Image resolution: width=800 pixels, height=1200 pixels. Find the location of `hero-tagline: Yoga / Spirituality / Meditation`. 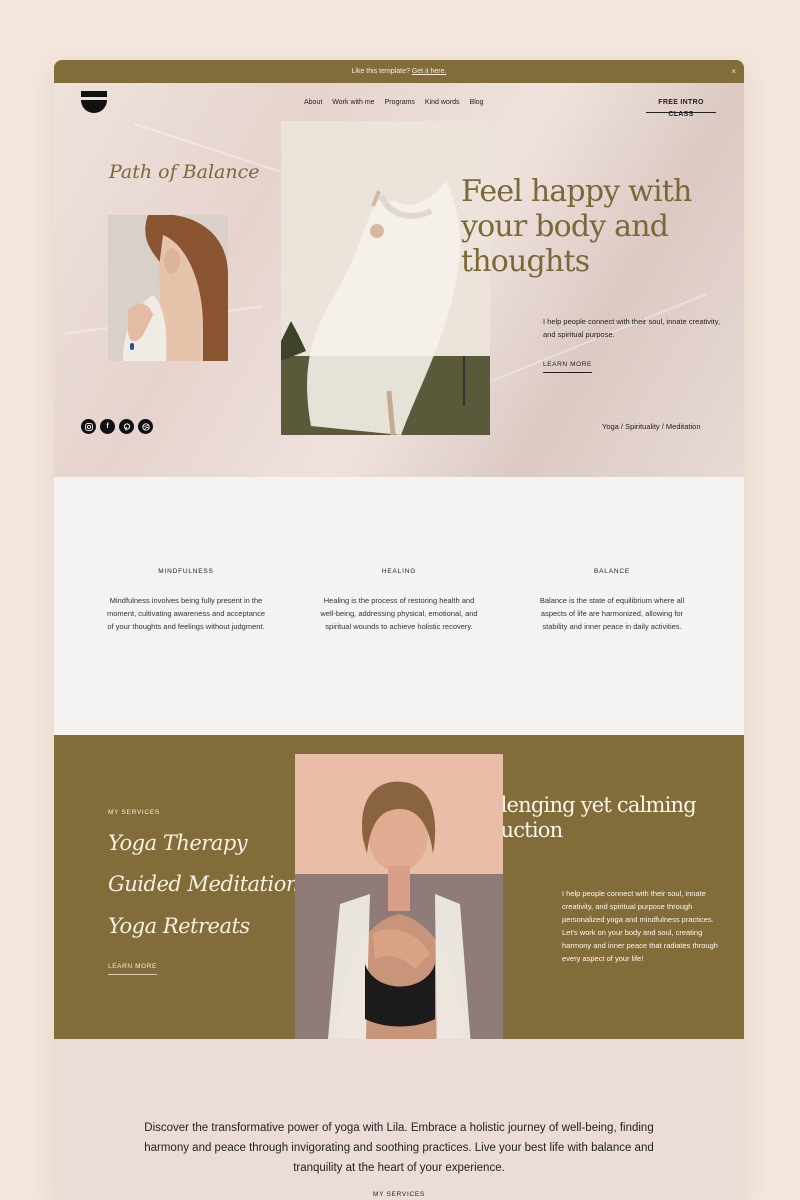

hero-tagline: Yoga / Spirituality / Meditation is located at coordinates (651, 426).